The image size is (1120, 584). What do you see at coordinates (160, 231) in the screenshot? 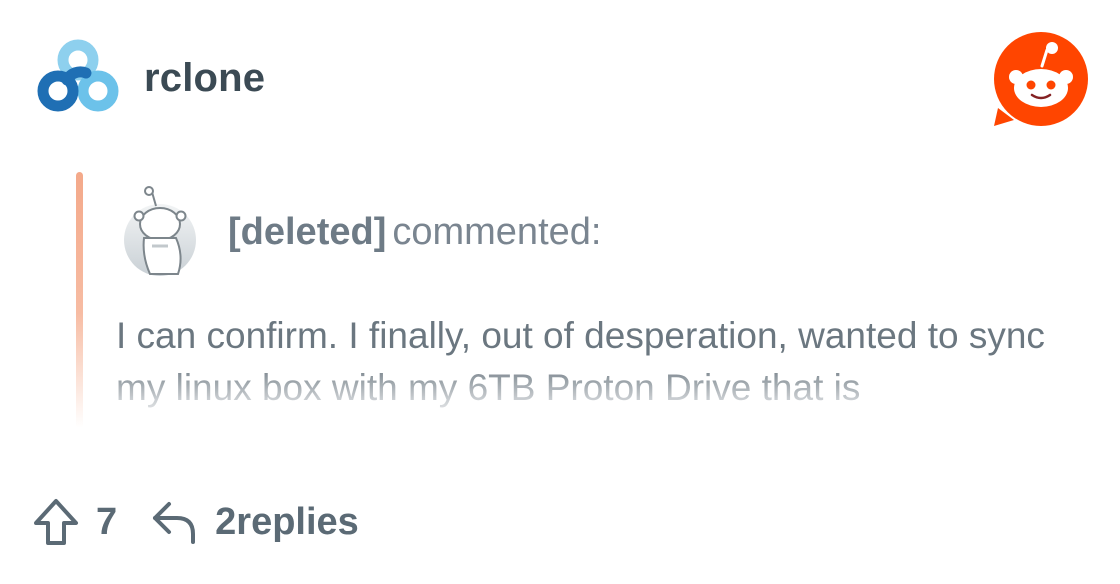
I see `snoo-avatar-icon` at bounding box center [160, 231].